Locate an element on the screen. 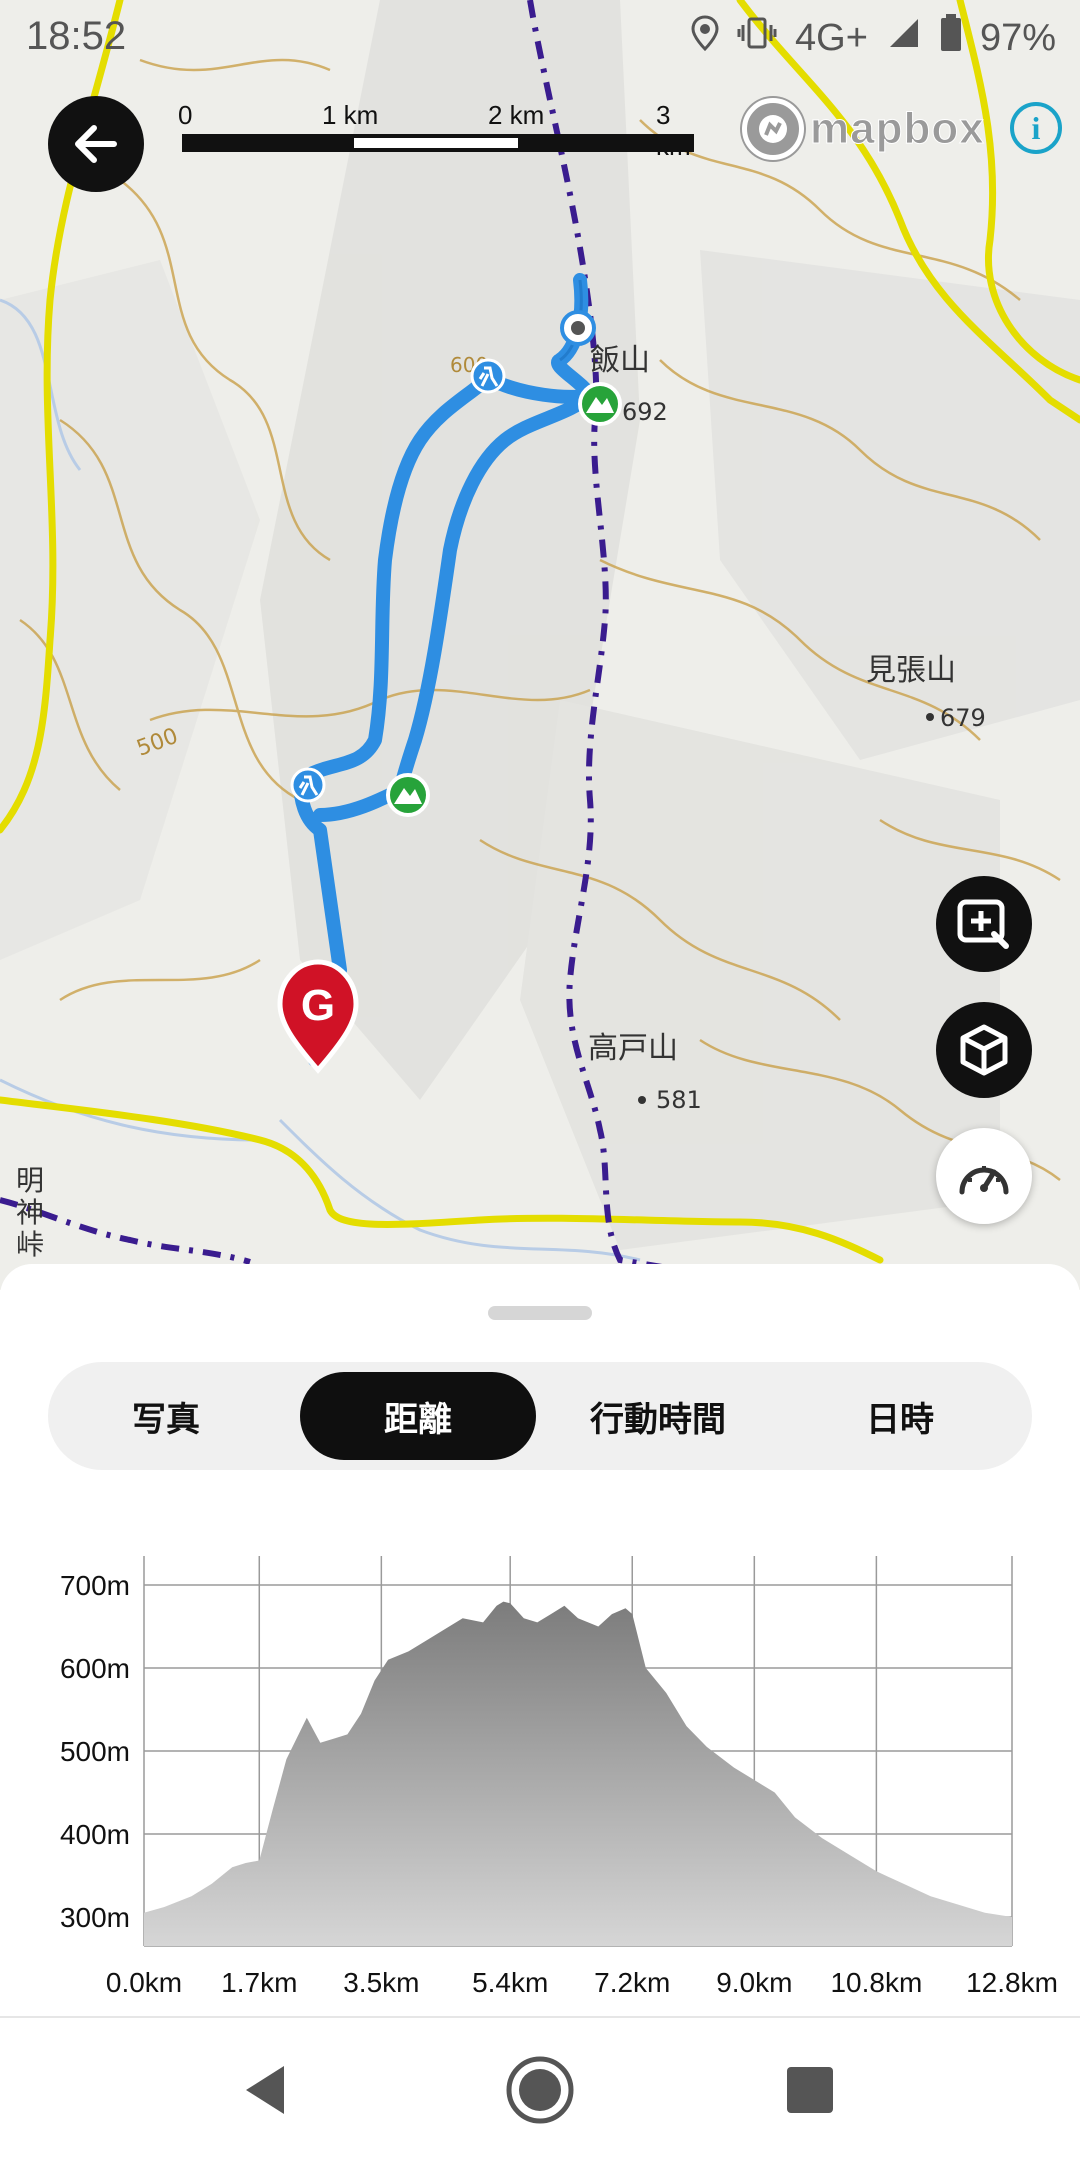  cube-icon is located at coordinates (984, 1050).